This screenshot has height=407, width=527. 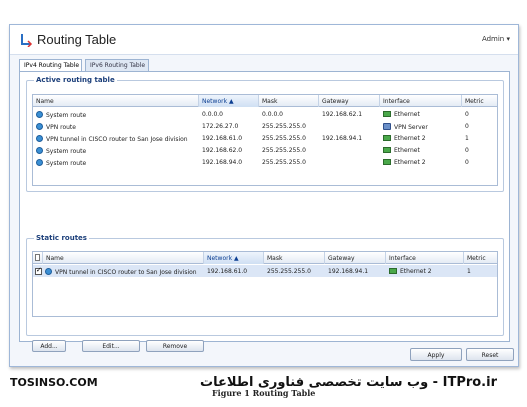 What do you see at coordinates (75, 80) in the screenshot?
I see `active-routing-title: Active routing table` at bounding box center [75, 80].